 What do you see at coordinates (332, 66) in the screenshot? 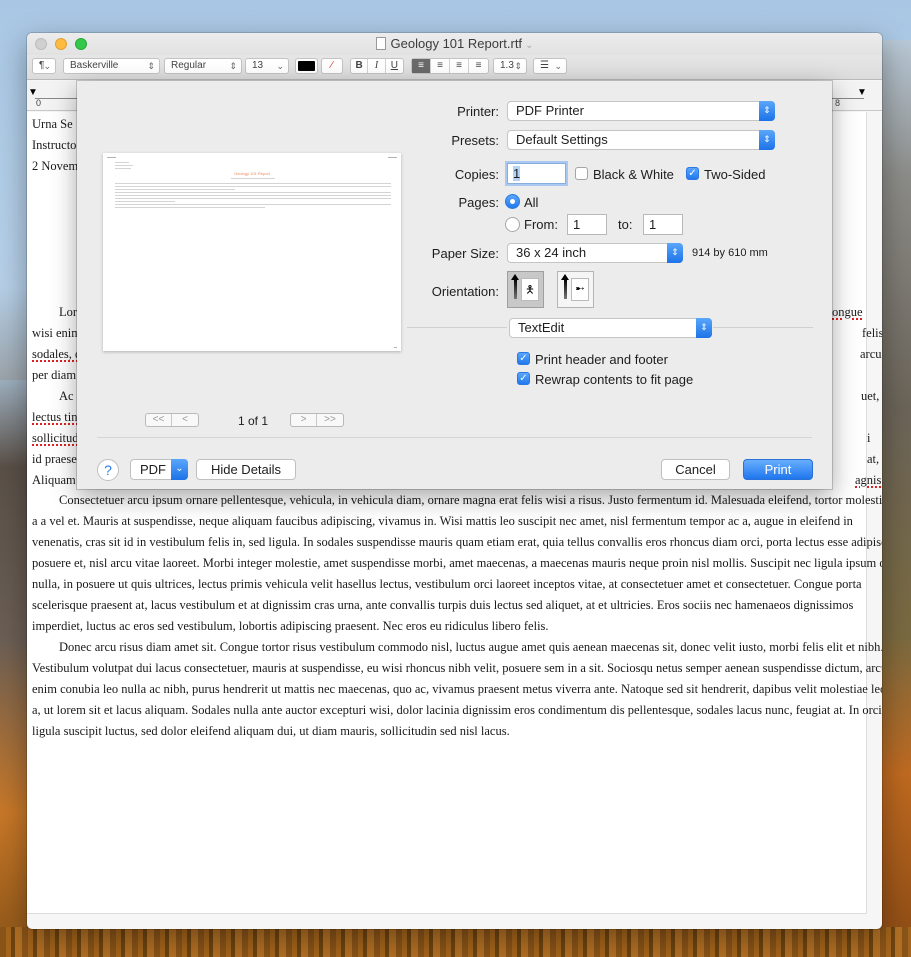
I see `background-color-well: ⁄` at bounding box center [332, 66].